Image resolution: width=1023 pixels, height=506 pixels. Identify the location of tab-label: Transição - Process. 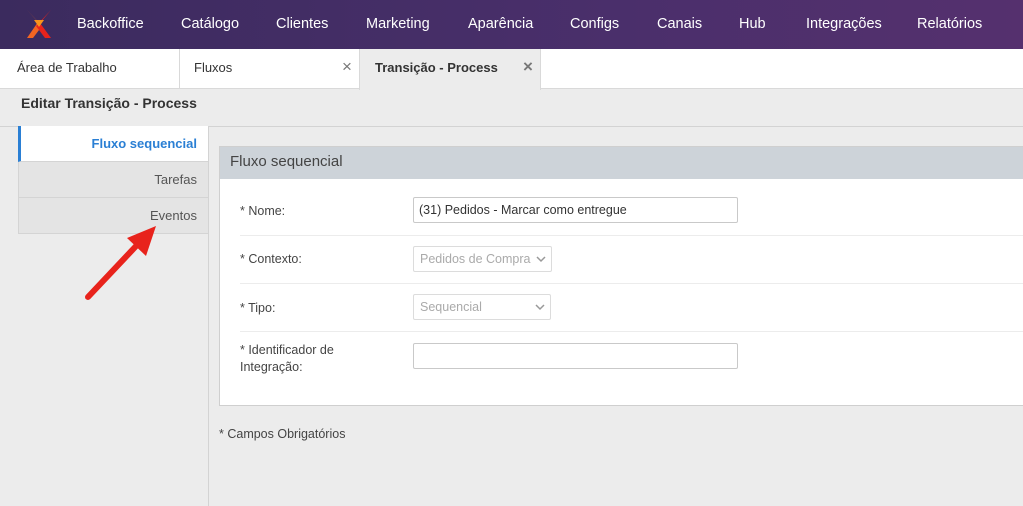
(436, 67).